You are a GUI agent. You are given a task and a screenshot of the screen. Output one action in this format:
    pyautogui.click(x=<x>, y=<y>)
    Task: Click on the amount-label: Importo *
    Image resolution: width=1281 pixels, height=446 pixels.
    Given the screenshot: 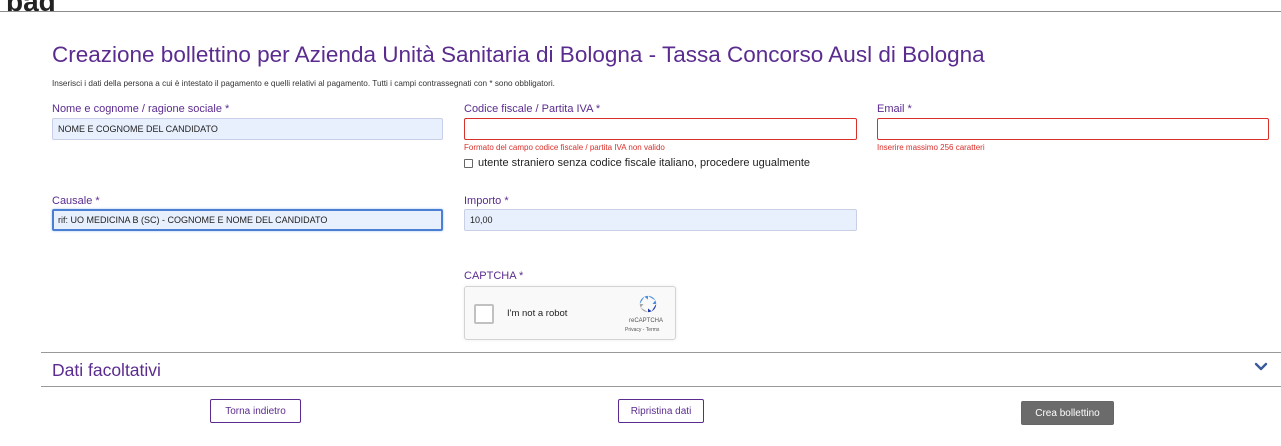 What is the action you would take?
    pyautogui.click(x=486, y=201)
    